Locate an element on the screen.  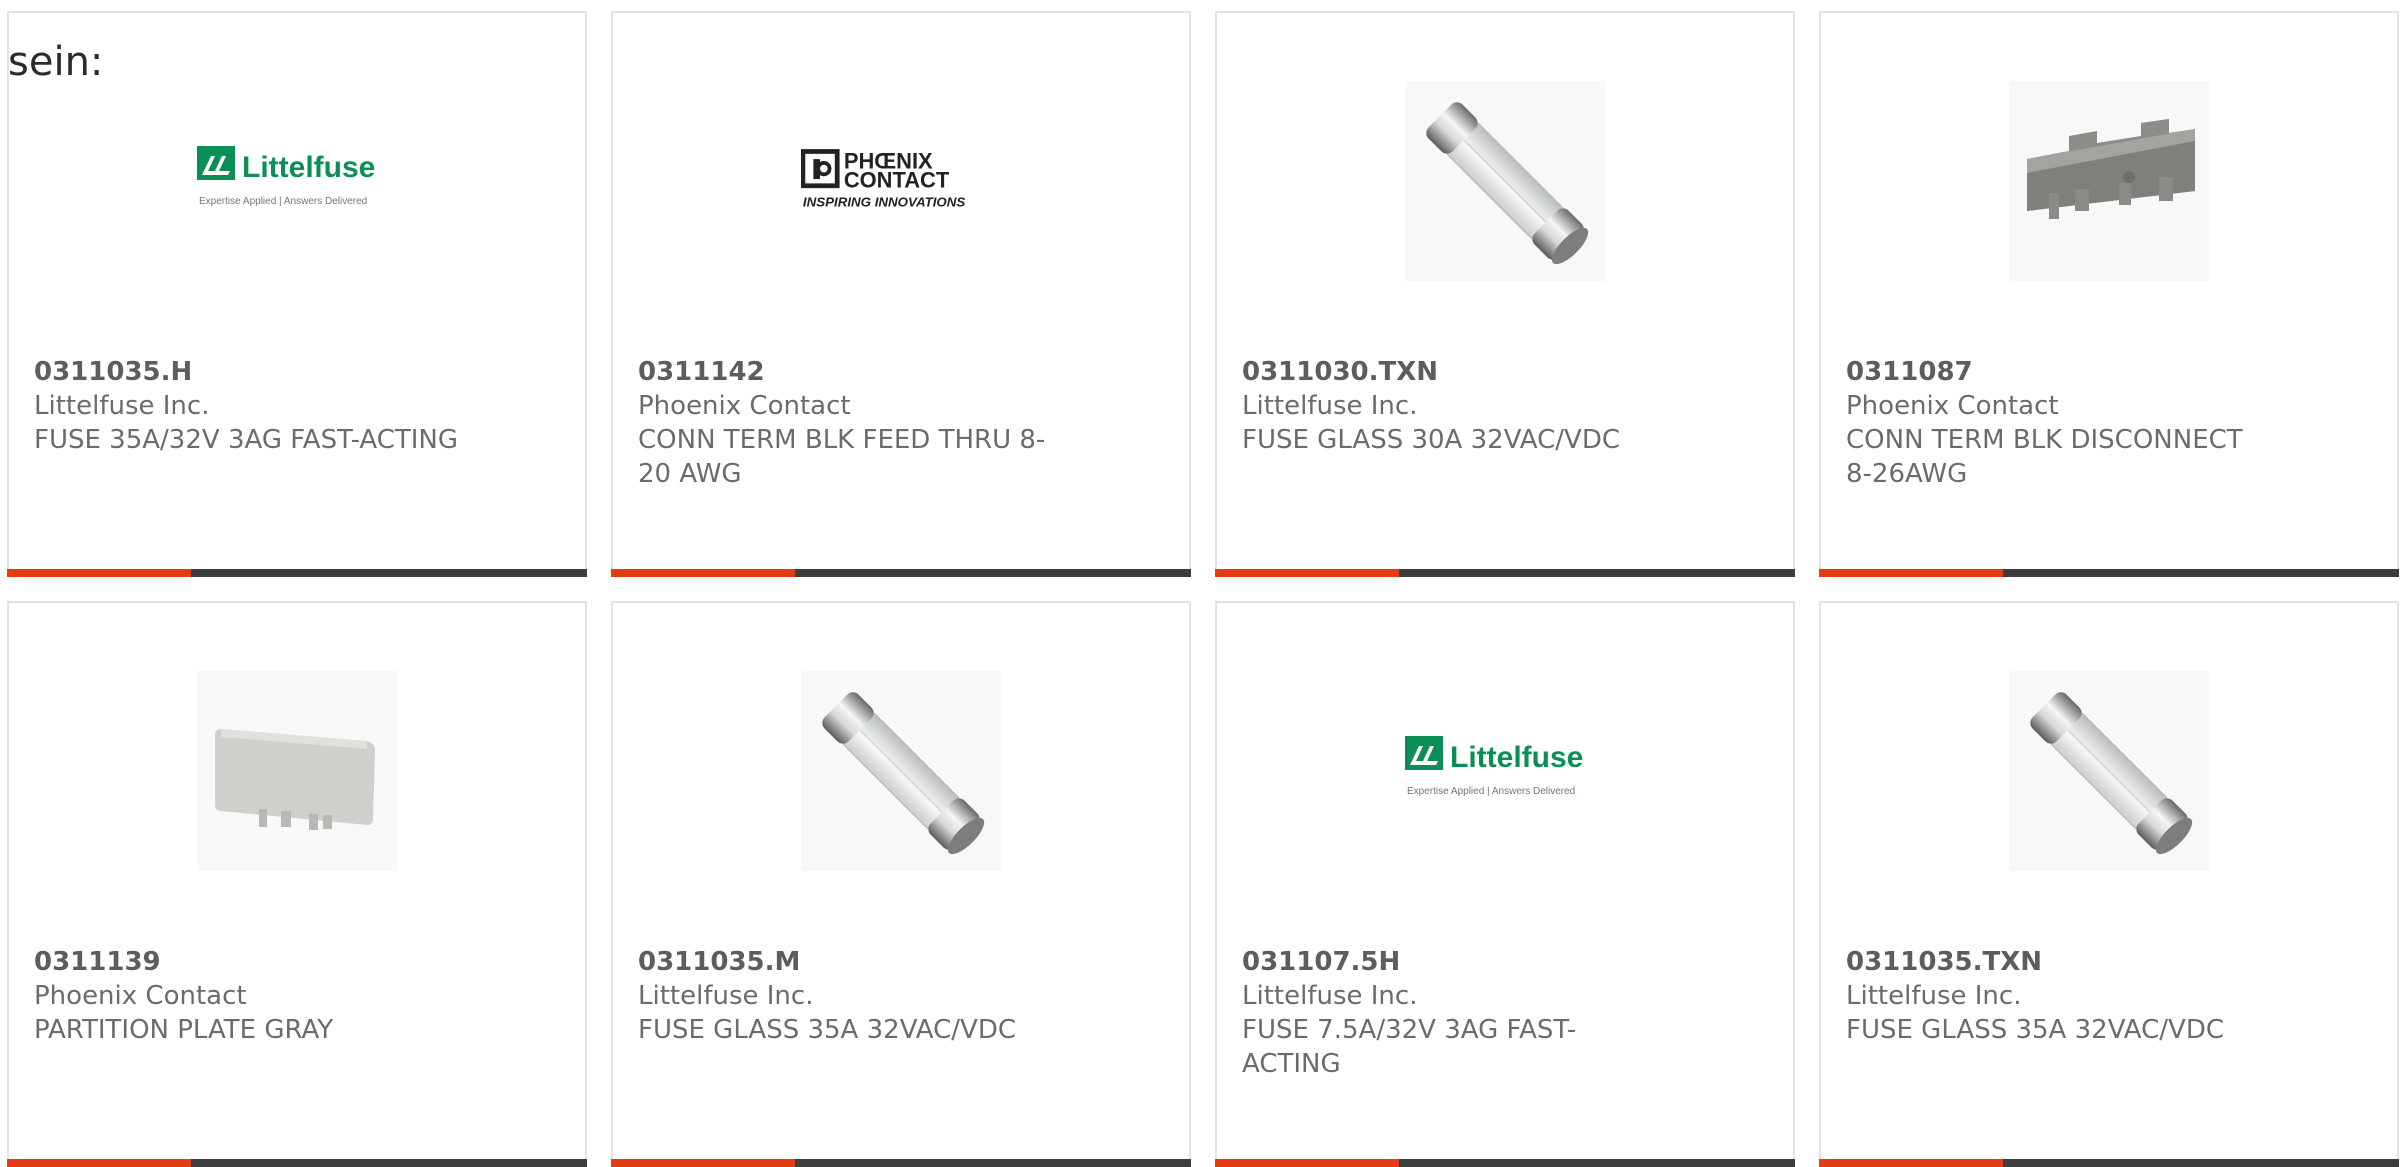
phoenix-contact-logo-icon: PHŒNIX CONTACT INSPIRING INNOVATIONS is located at coordinates (883, 179).